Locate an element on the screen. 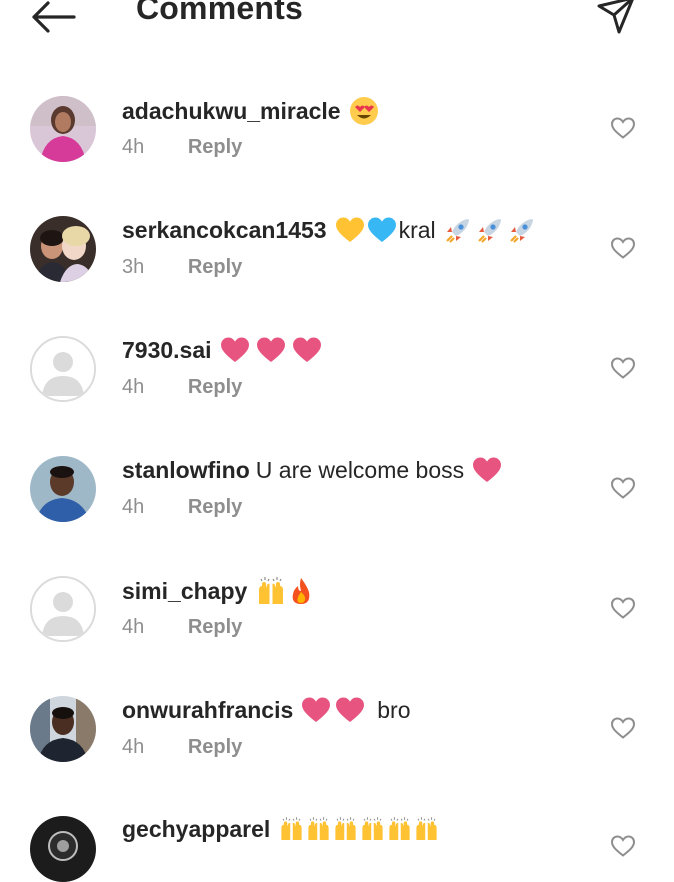 This screenshot has width=674, height=882. yellow-heart-emoji-icon is located at coordinates (349, 229).